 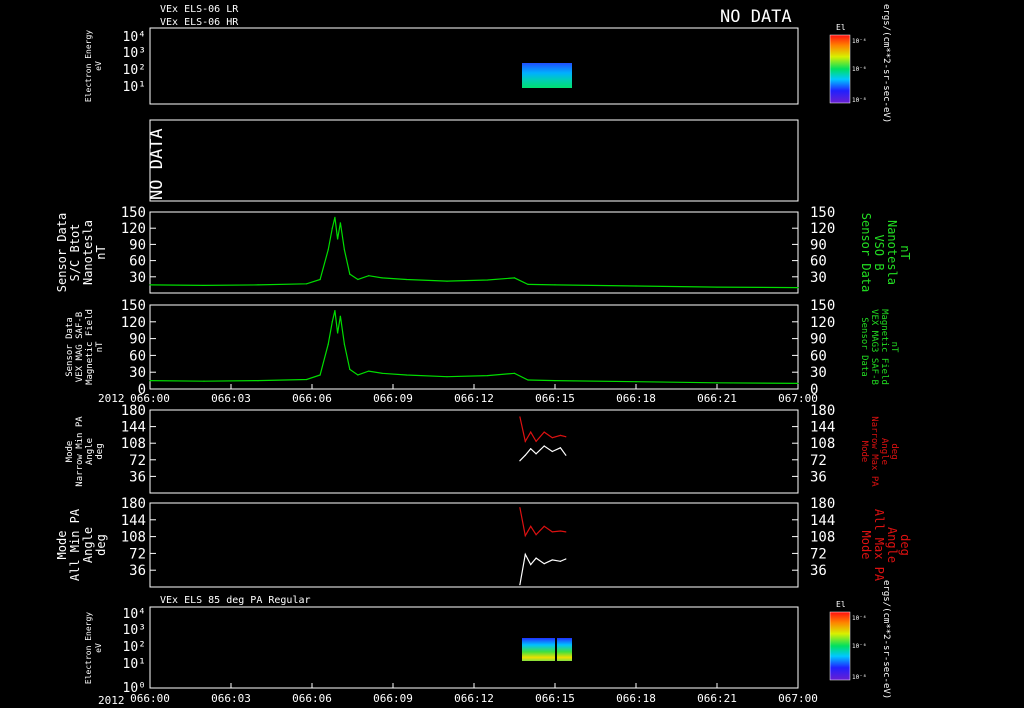 I want to click on ytick-label-left: 60, so click(x=137, y=262).